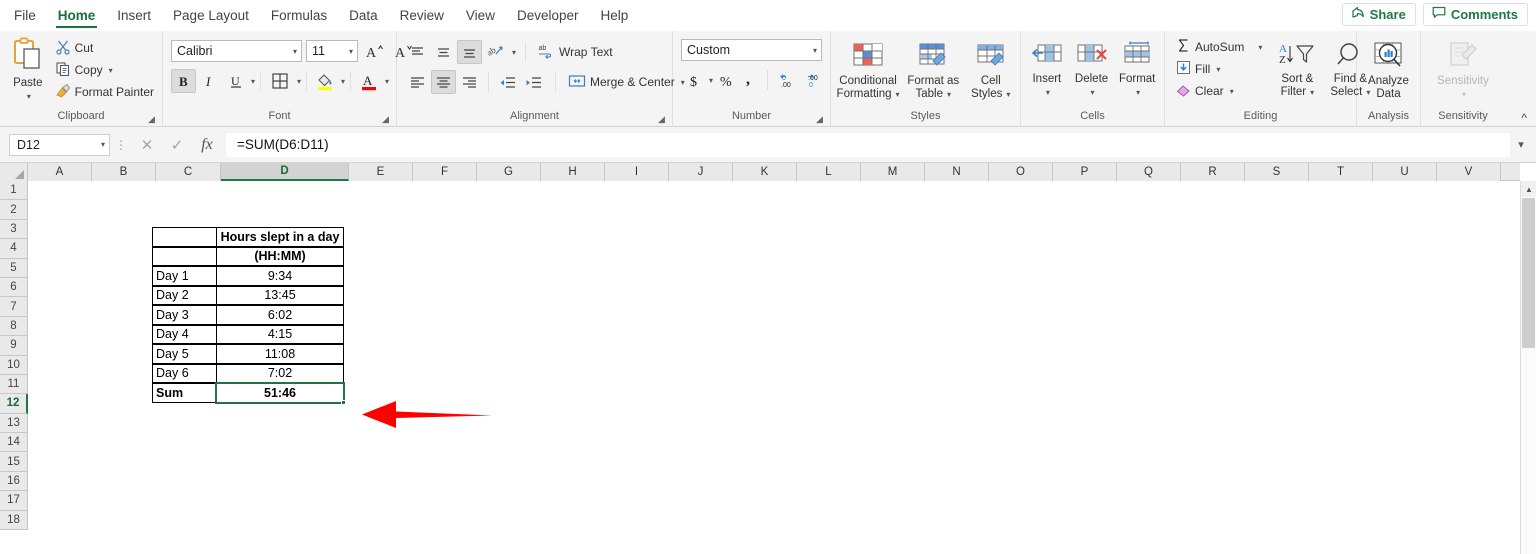 The width and height of the screenshot is (1536, 554). Describe the element at coordinates (509, 172) in the screenshot. I see `column-header-G: G` at that location.